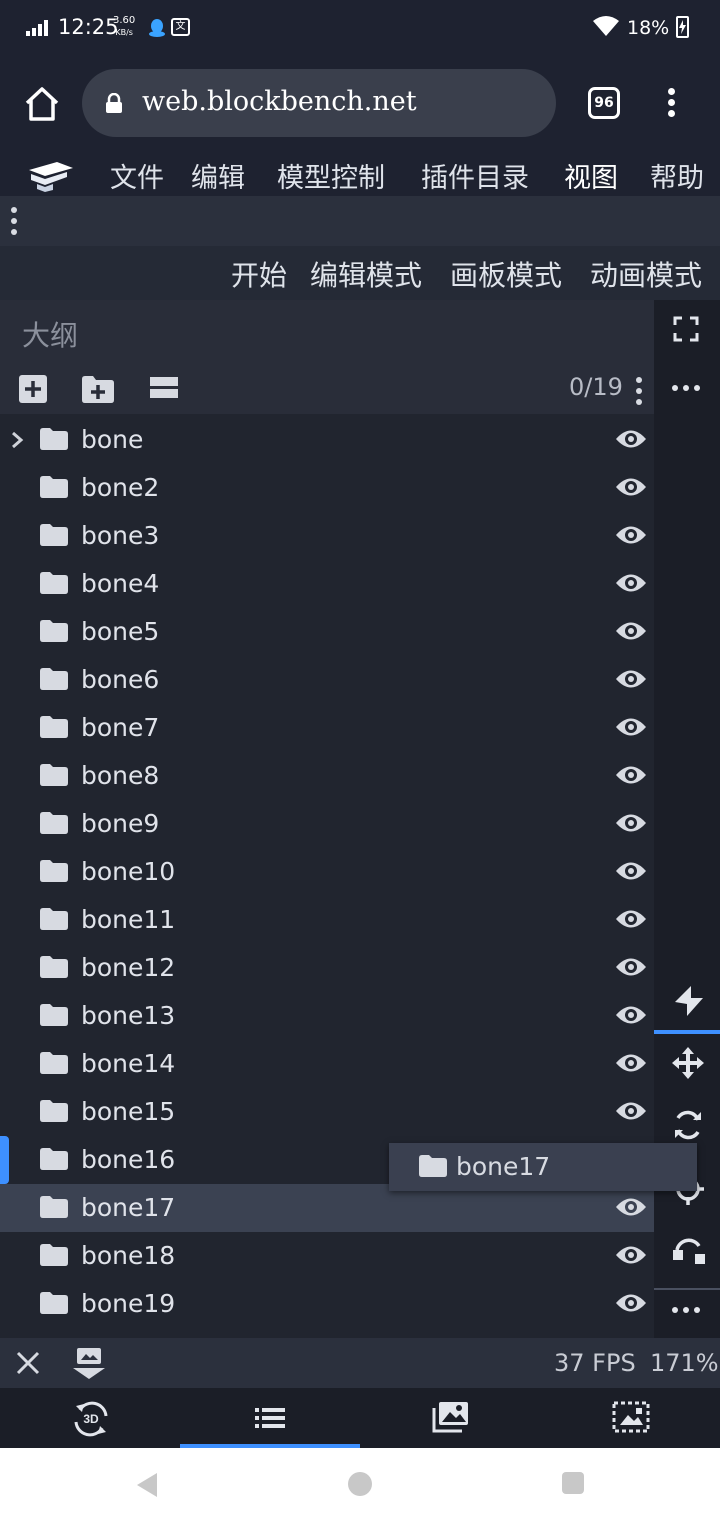  What do you see at coordinates (51, 175) in the screenshot?
I see `blockbench-logo-icon` at bounding box center [51, 175].